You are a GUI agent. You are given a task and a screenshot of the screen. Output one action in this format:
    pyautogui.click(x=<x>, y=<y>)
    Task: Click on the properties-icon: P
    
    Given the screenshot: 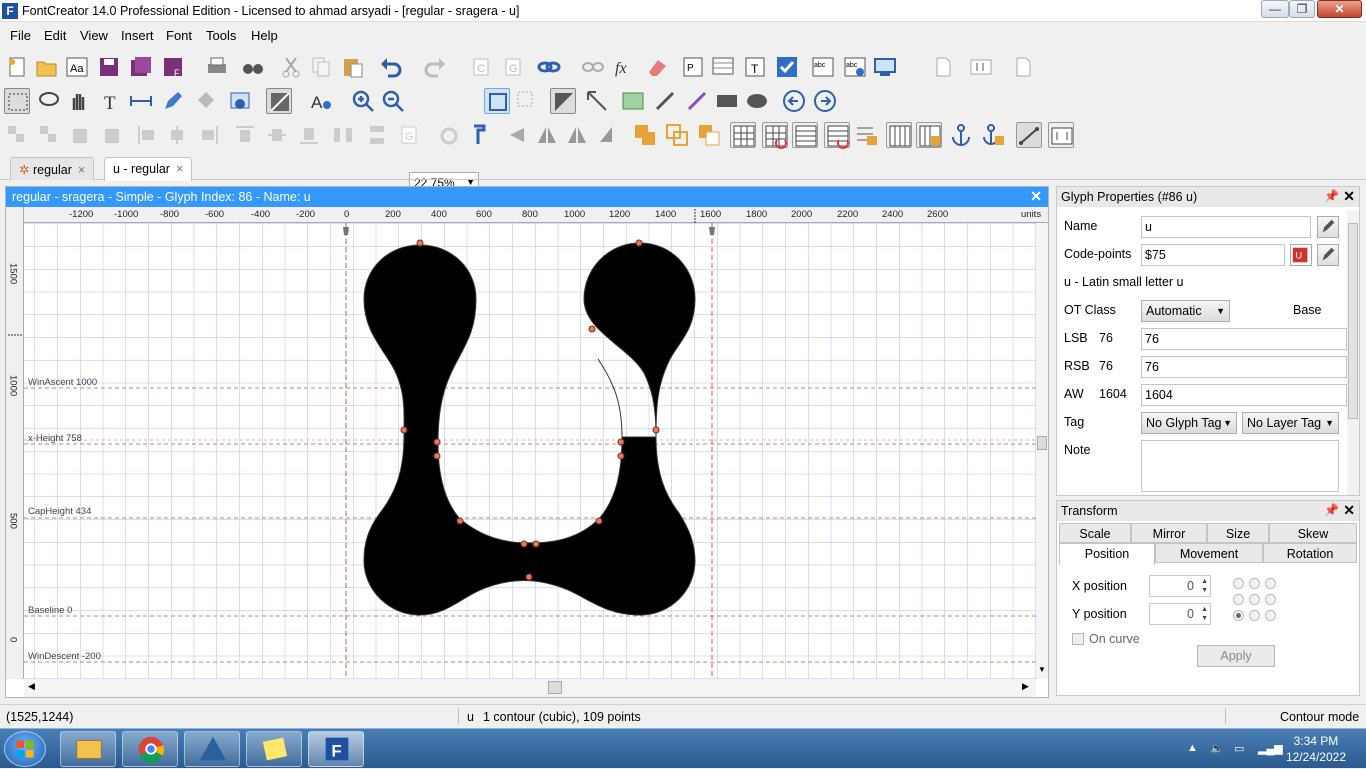 What is the action you would take?
    pyautogui.click(x=693, y=67)
    